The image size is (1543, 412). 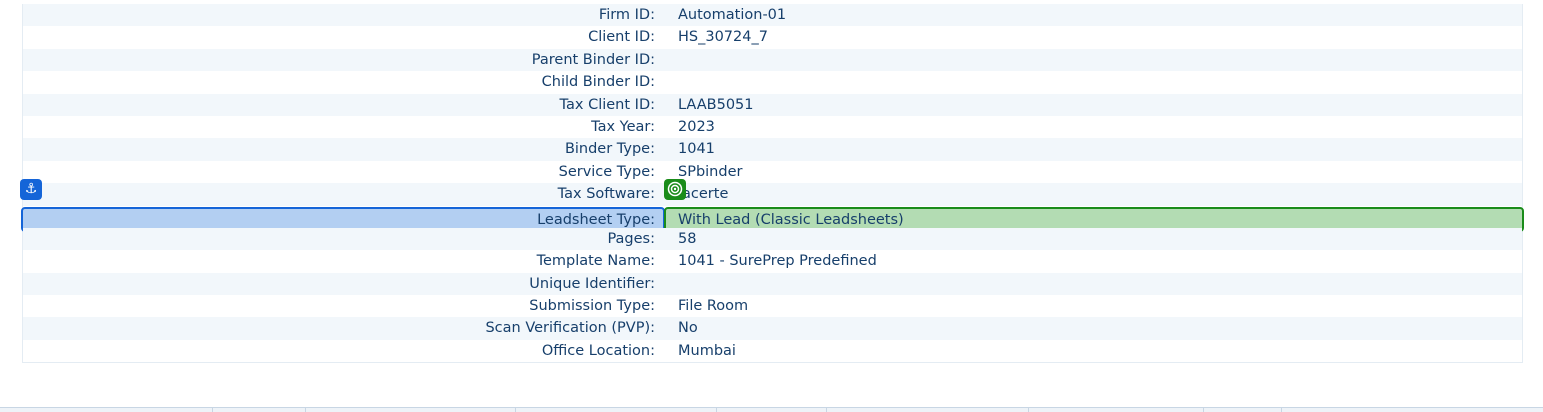 I want to click on bottom-toolbar-edge, so click(x=771, y=409).